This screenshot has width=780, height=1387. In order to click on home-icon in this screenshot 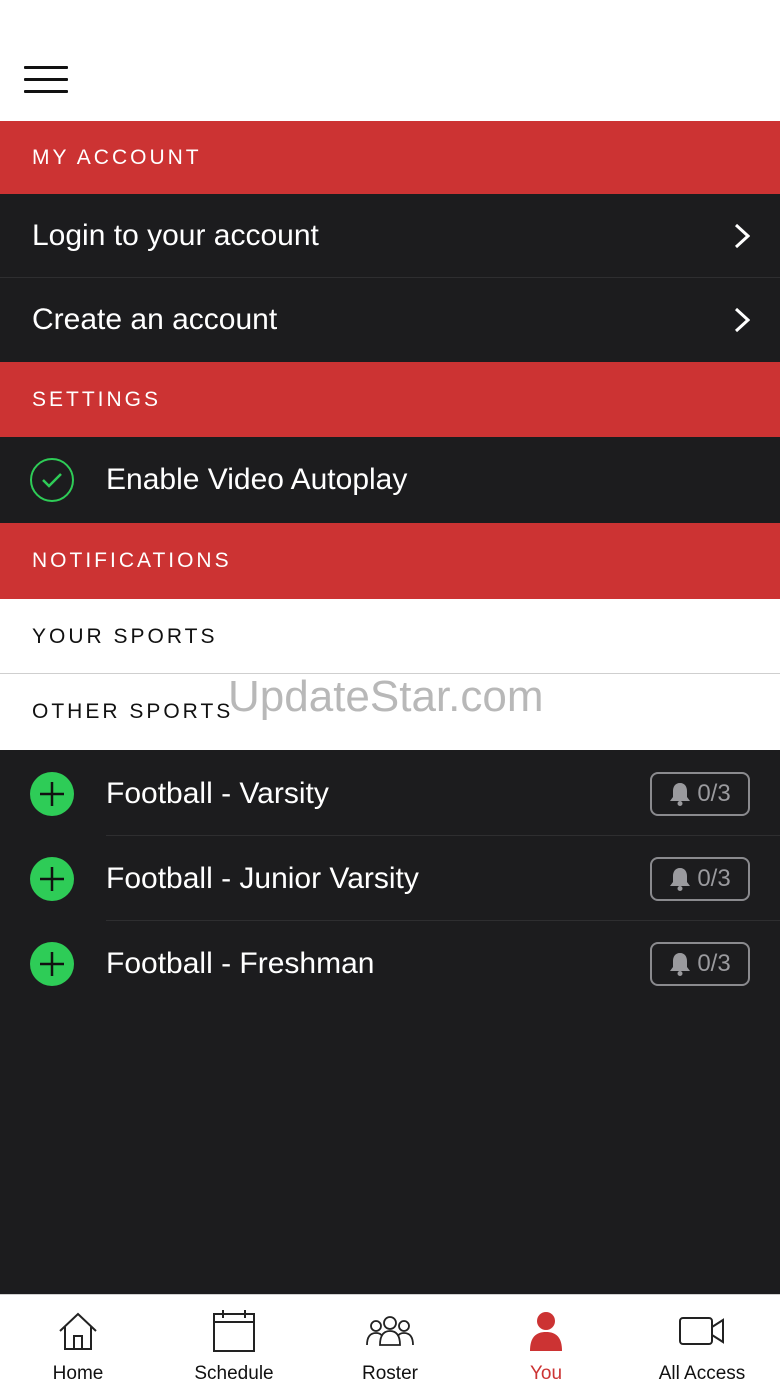, I will do `click(78, 1331)`.